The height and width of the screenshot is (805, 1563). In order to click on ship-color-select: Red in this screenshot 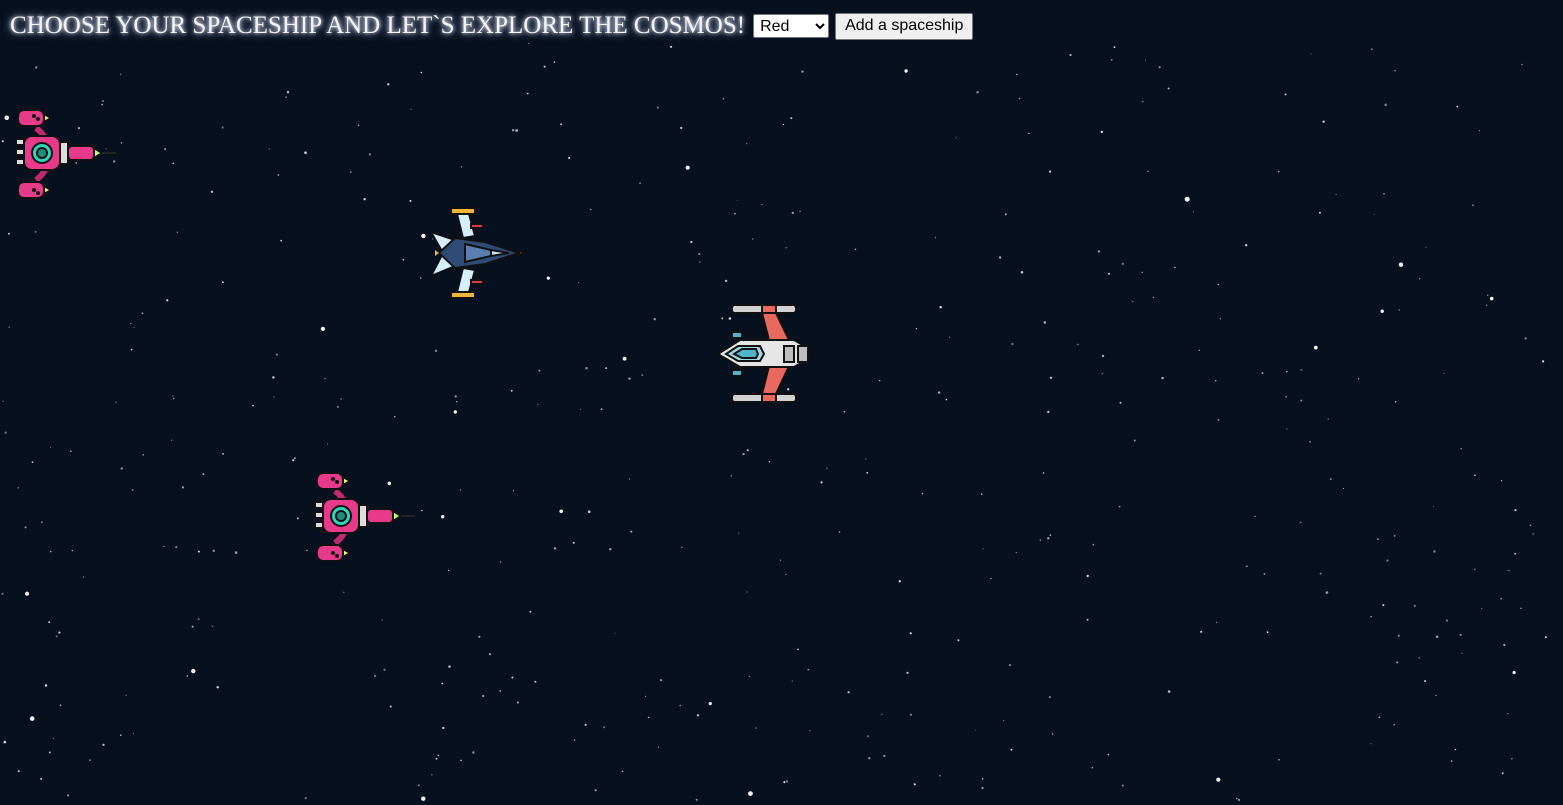, I will do `click(791, 26)`.